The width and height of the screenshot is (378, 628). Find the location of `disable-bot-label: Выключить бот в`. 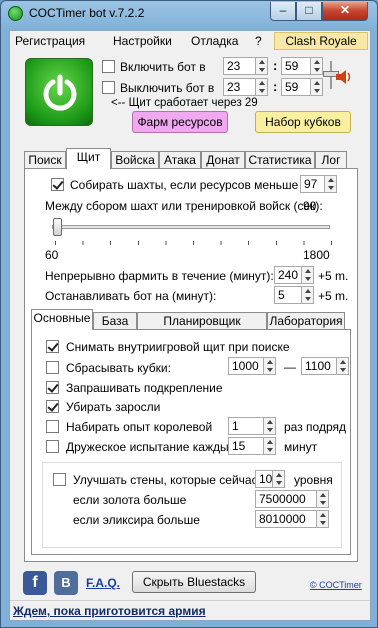

disable-bot-label: Выключить бот в is located at coordinates (167, 88).